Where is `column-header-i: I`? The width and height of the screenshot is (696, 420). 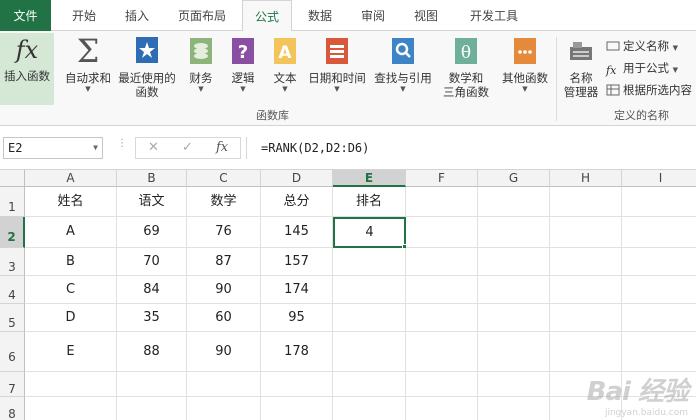
column-header-i: I is located at coordinates (659, 178).